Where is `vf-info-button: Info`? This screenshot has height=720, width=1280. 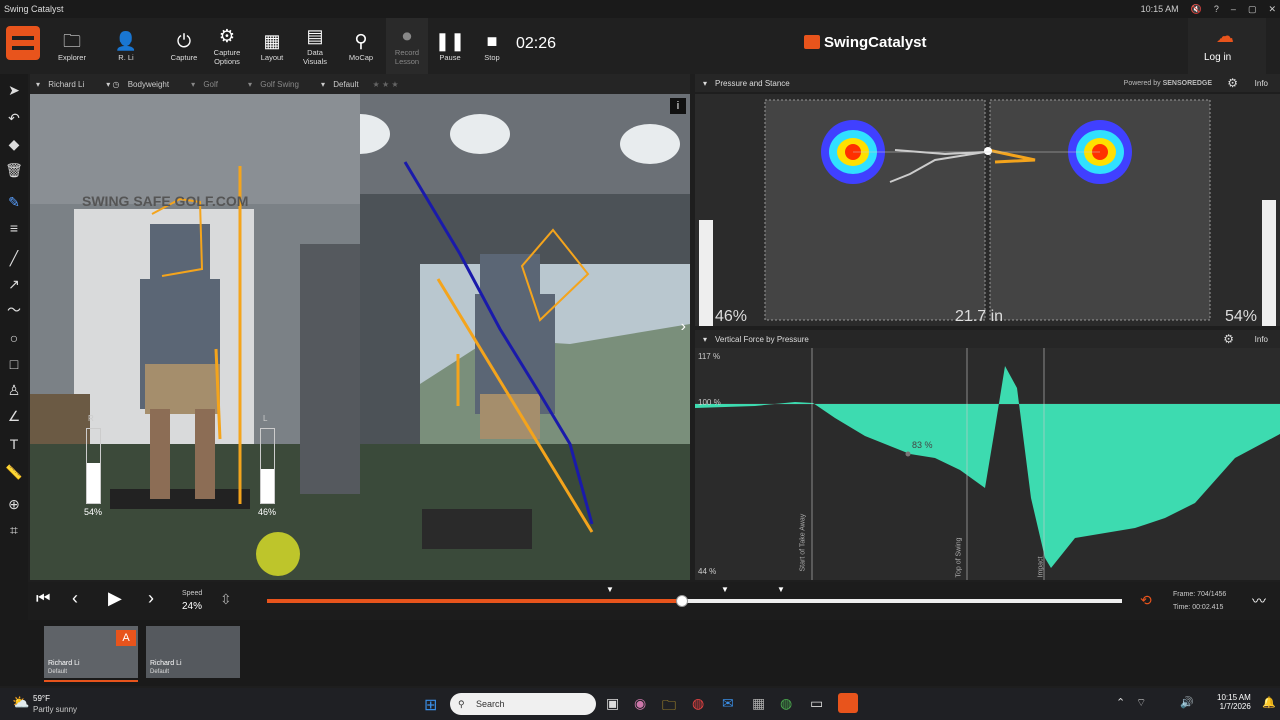 vf-info-button: Info is located at coordinates (1261, 339).